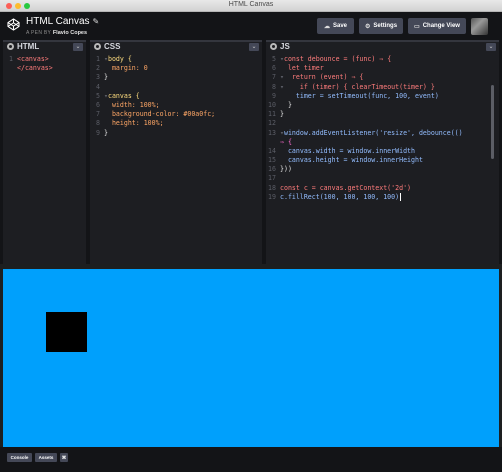  Describe the element at coordinates (332, 59) in the screenshot. I see `code-line: 5 ▾const debounce = (func) ⇒ {` at that location.